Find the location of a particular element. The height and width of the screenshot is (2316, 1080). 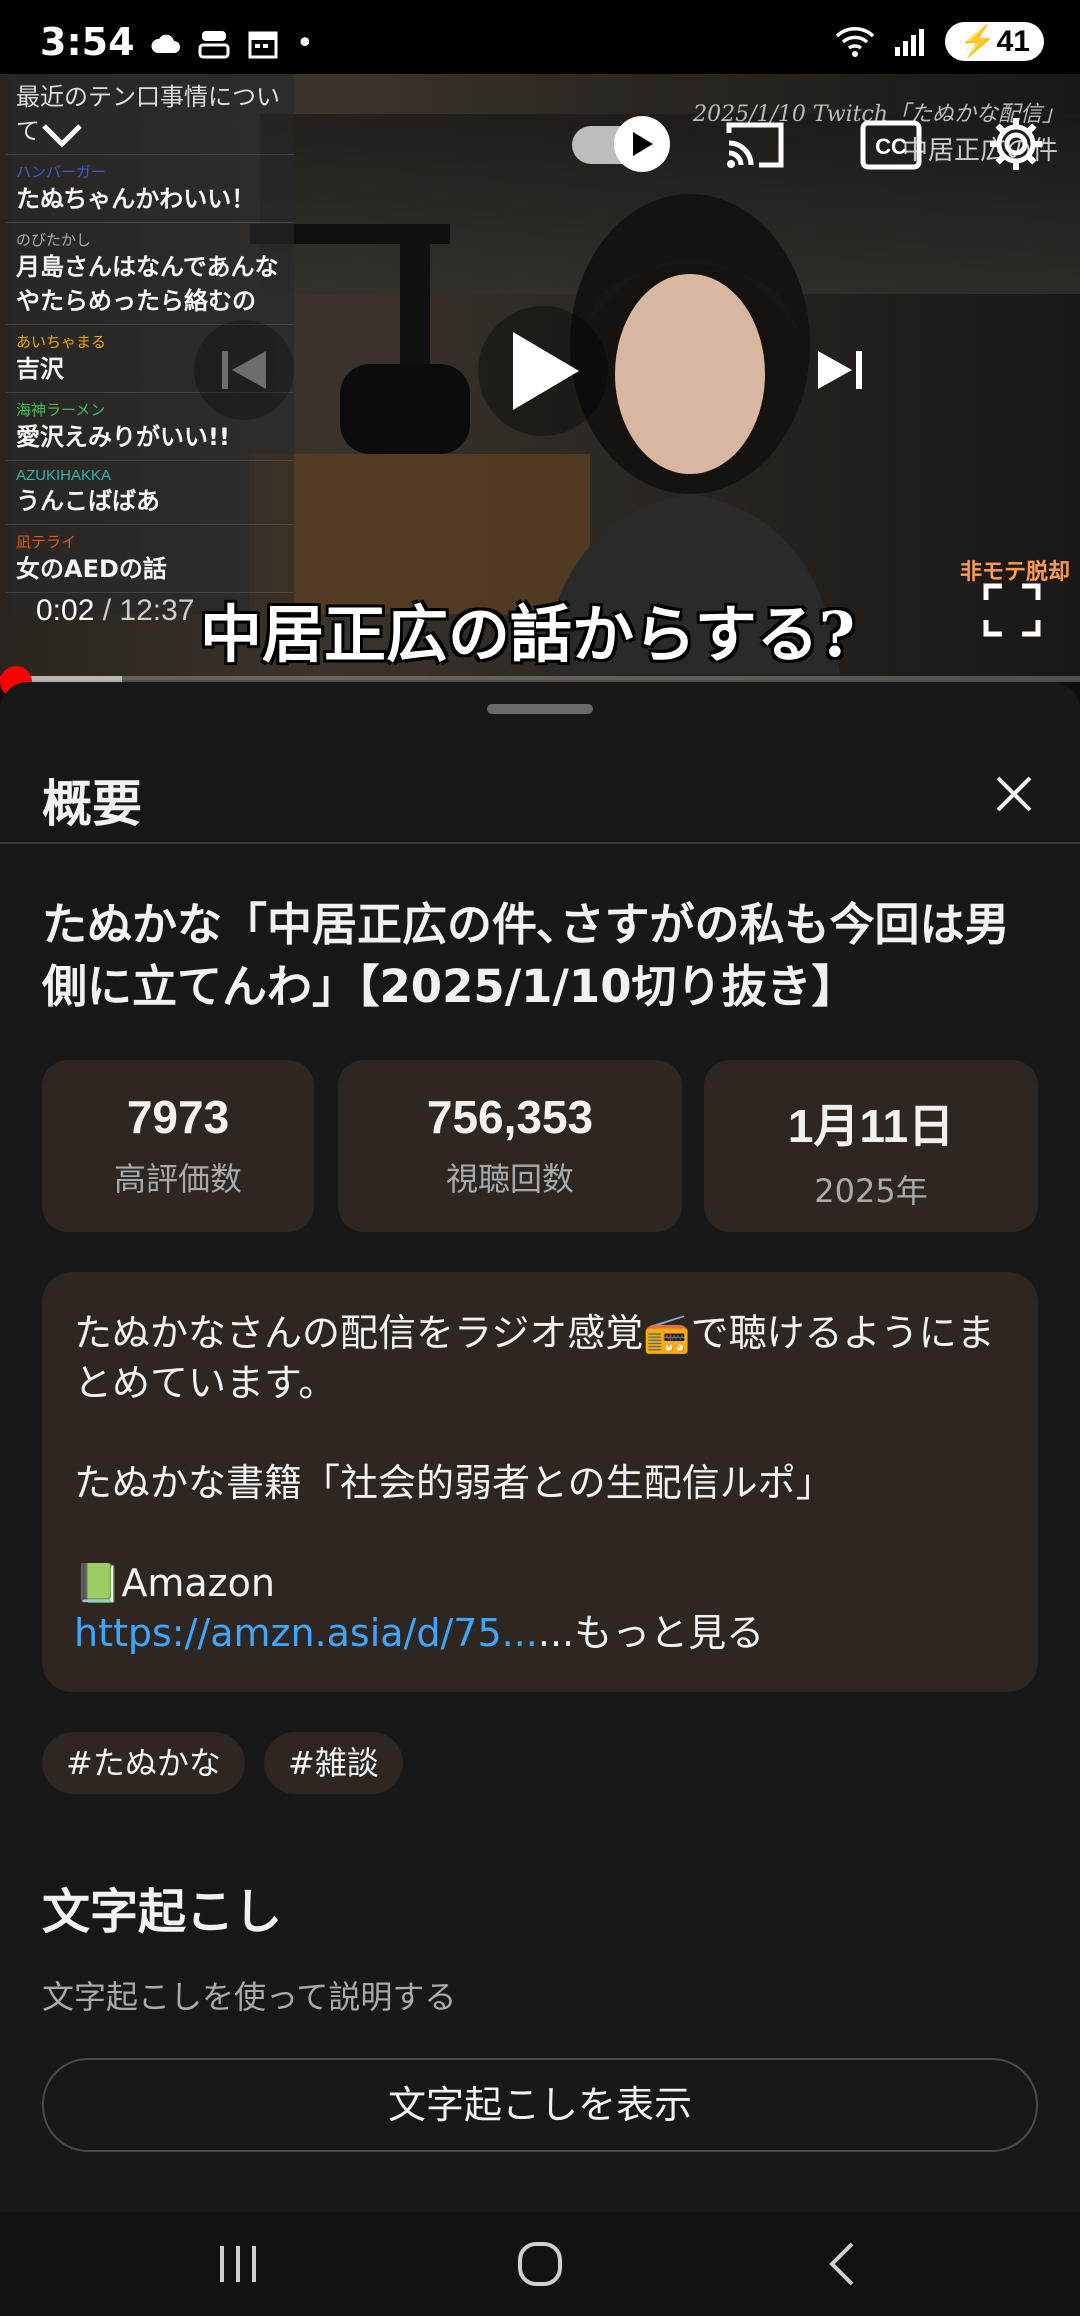

settings-button is located at coordinates (1016, 144).